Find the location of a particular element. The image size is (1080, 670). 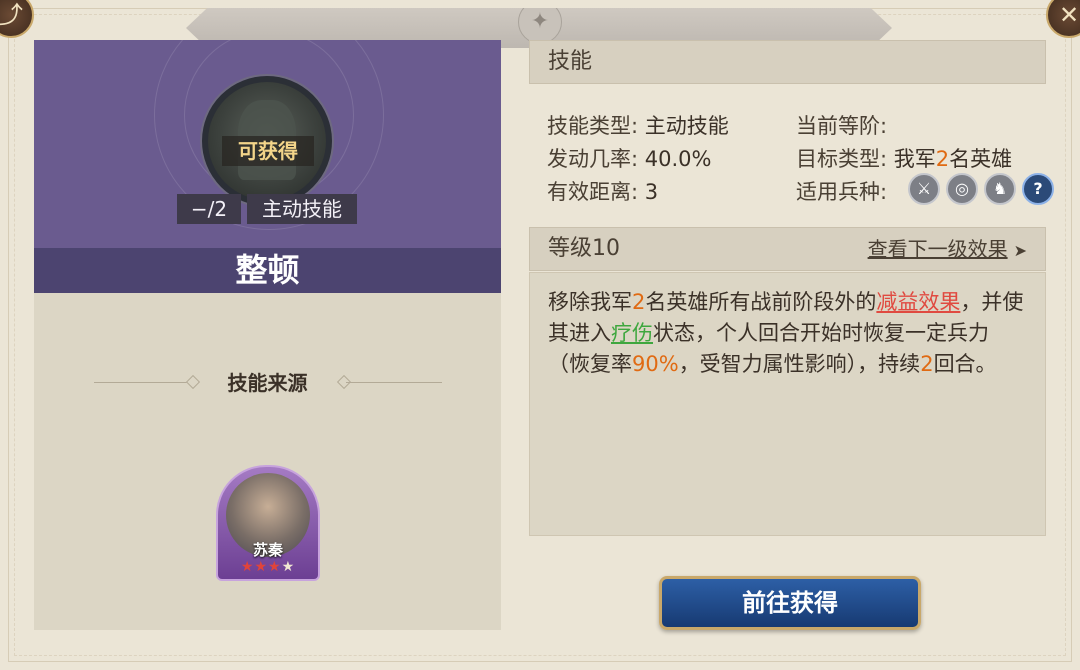

skill-type-tag: 主动技能 is located at coordinates (302, 209).